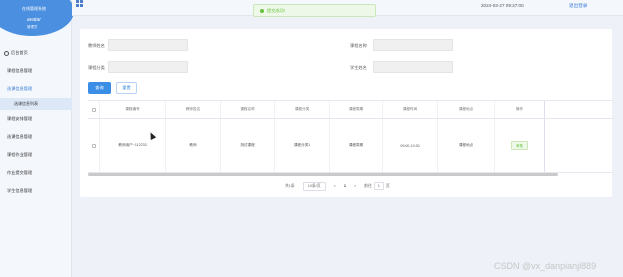 This screenshot has width=623, height=277. I want to click on sidebar-item-label: 选课信息列表, so click(26, 103).